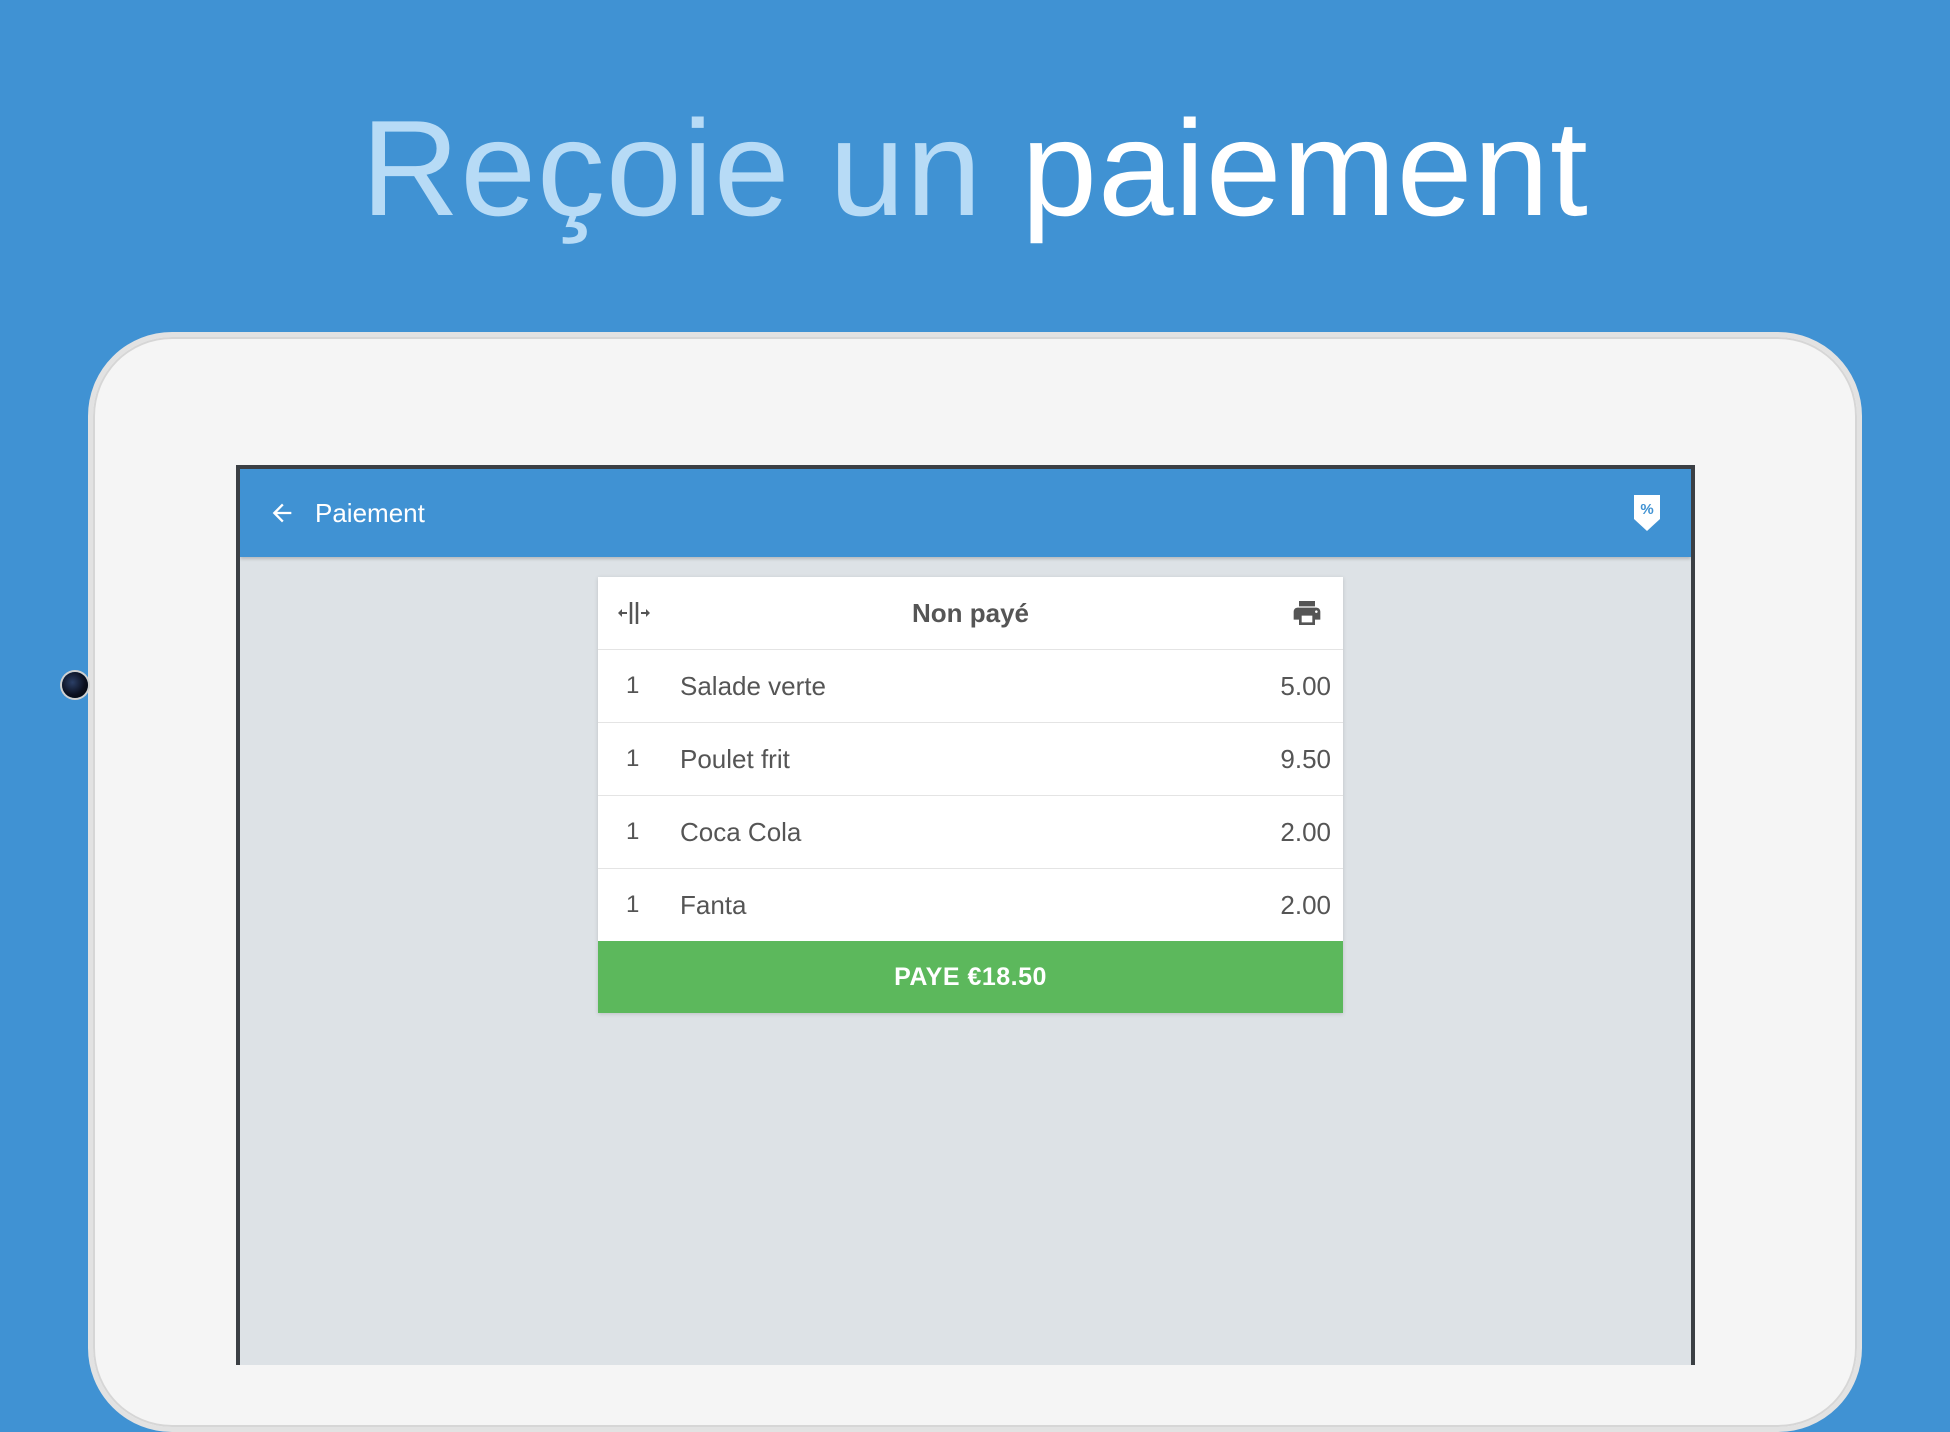  What do you see at coordinates (1305, 686) in the screenshot?
I see `item-price: 5.00` at bounding box center [1305, 686].